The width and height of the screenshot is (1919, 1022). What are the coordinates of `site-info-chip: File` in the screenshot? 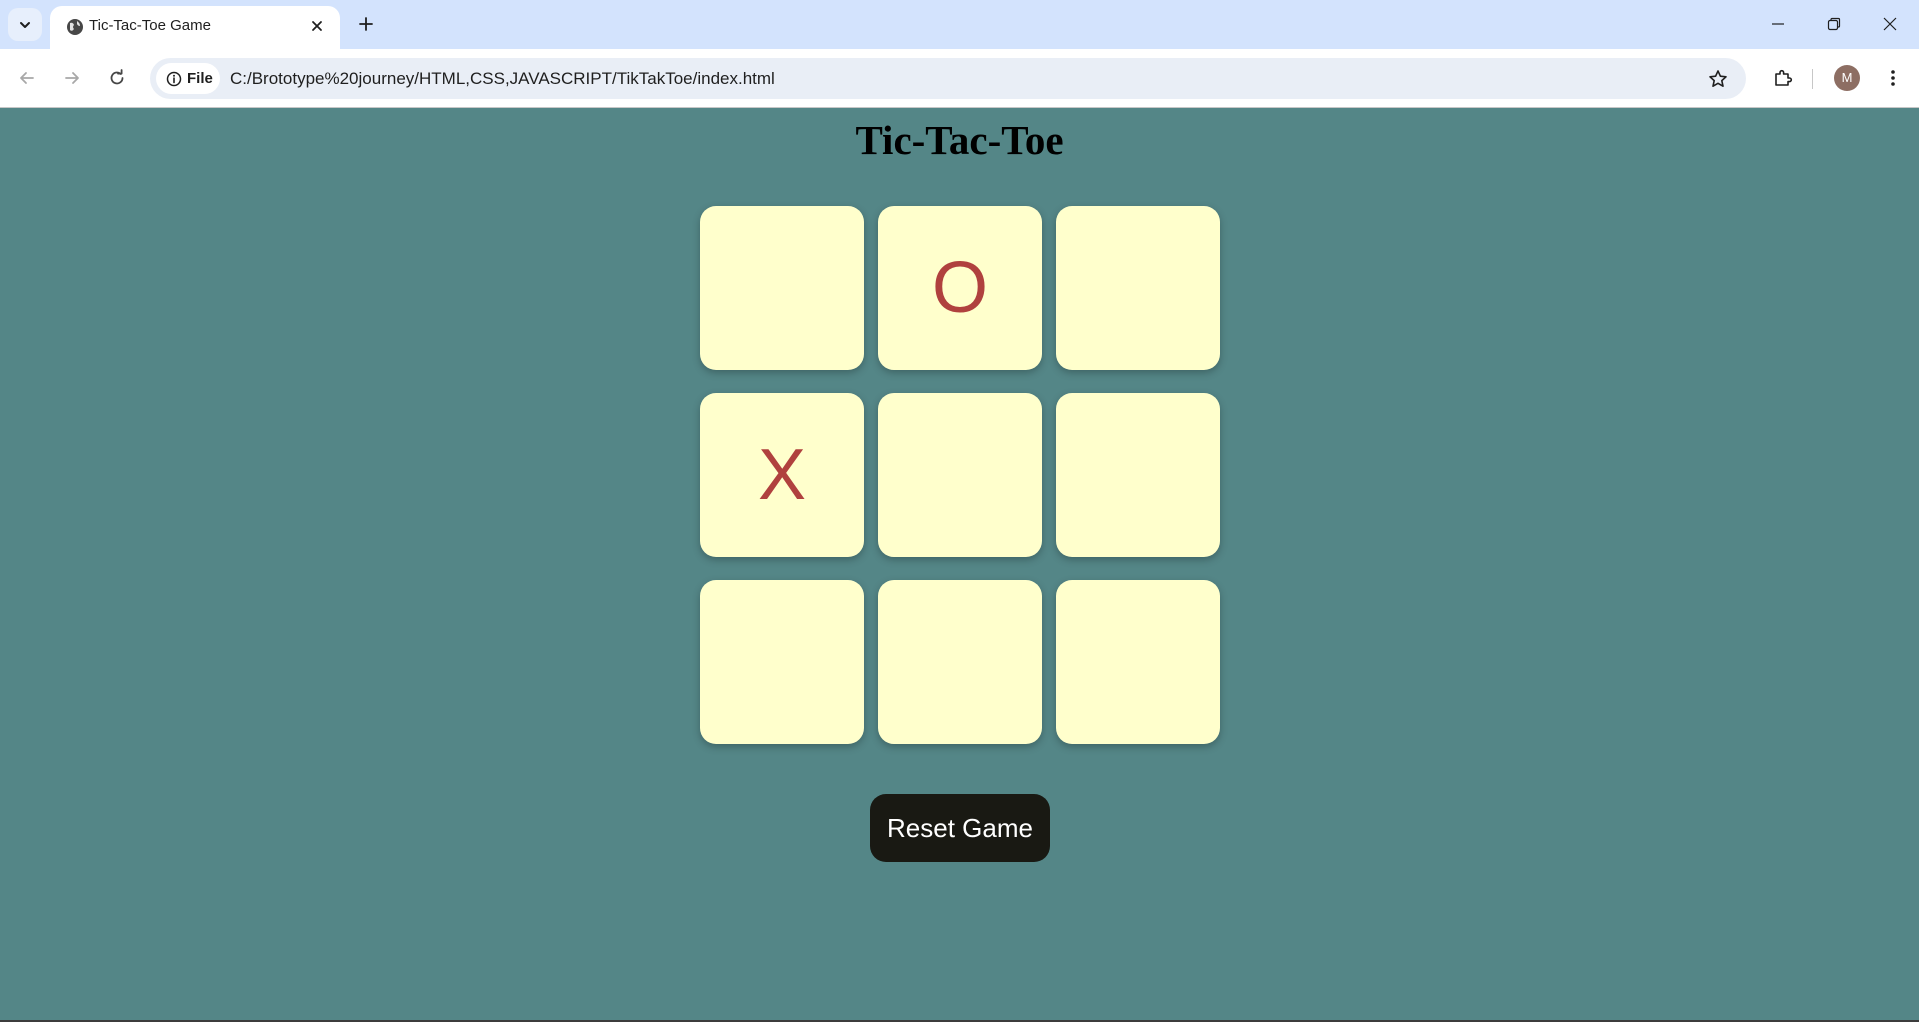 It's located at (188, 78).